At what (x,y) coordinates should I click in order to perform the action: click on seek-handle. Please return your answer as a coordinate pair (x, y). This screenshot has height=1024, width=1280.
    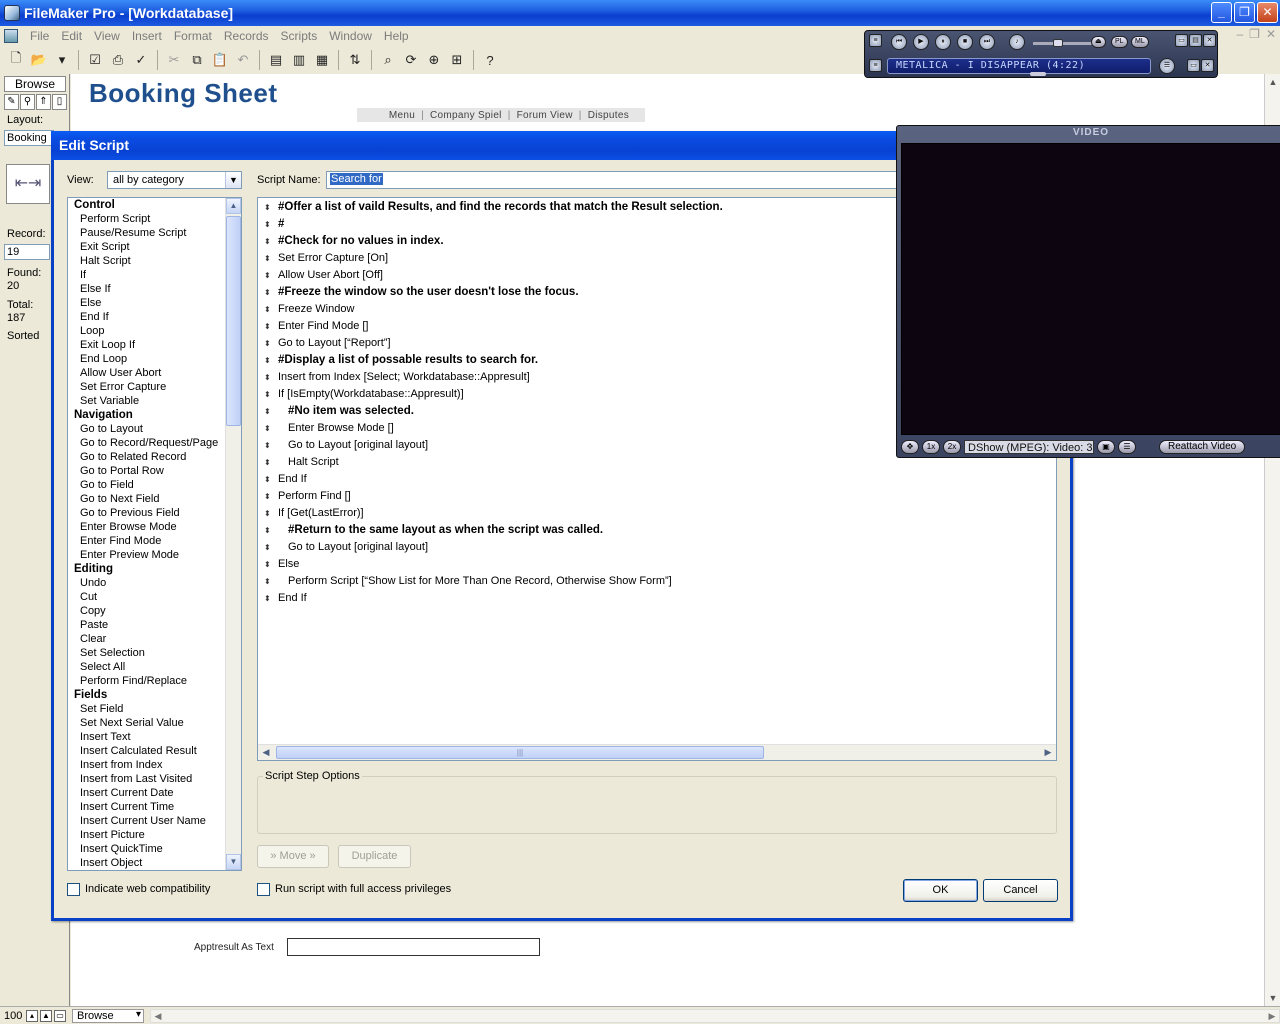
    Looking at the image, I should click on (1038, 74).